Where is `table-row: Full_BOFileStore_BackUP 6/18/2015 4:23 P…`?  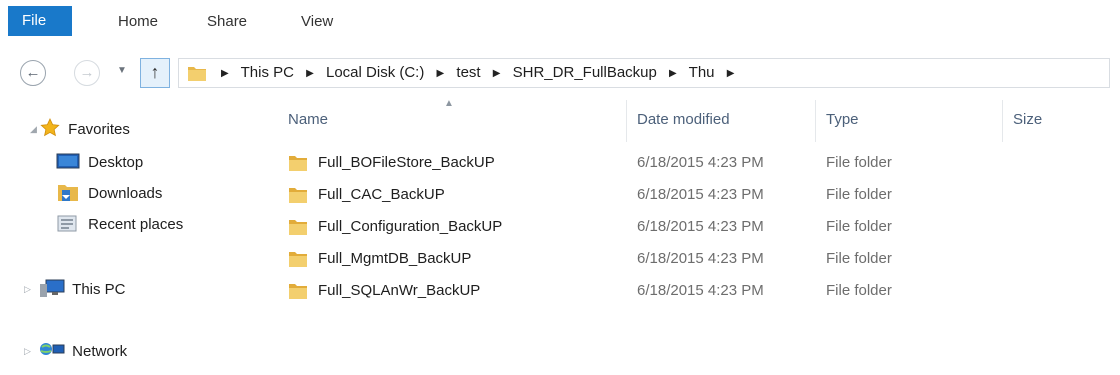
table-row: Full_BOFileStore_BackUP 6/18/2015 4:23 P… is located at coordinates (689, 163).